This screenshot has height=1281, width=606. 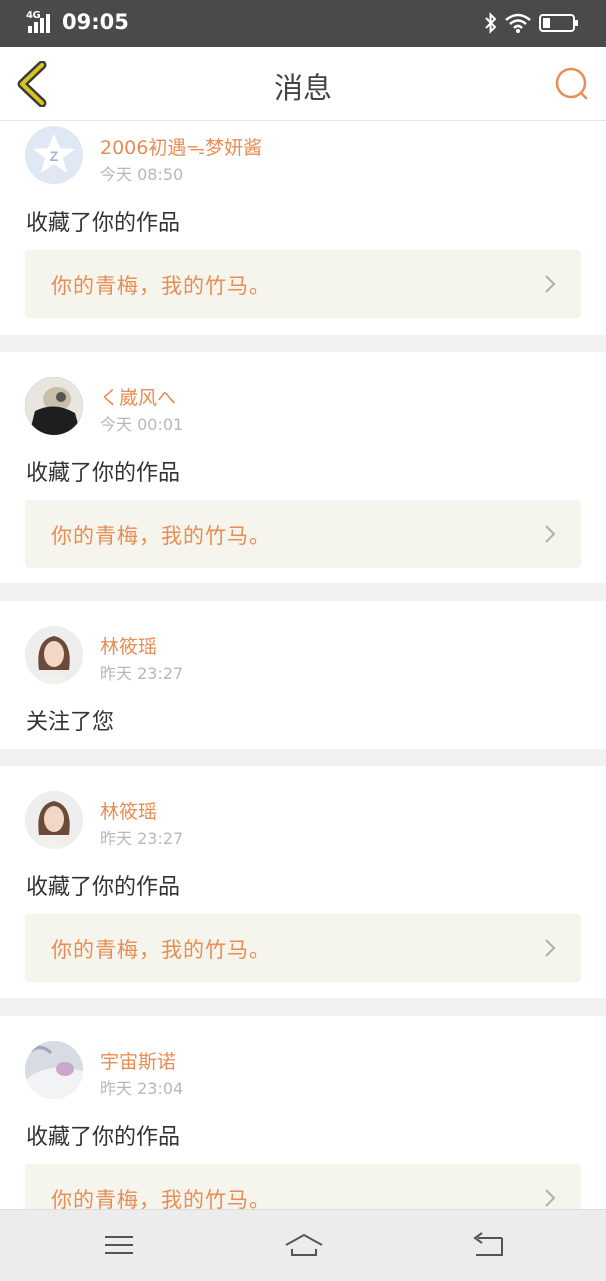 I want to click on system-nav-bar, so click(x=303, y=1245).